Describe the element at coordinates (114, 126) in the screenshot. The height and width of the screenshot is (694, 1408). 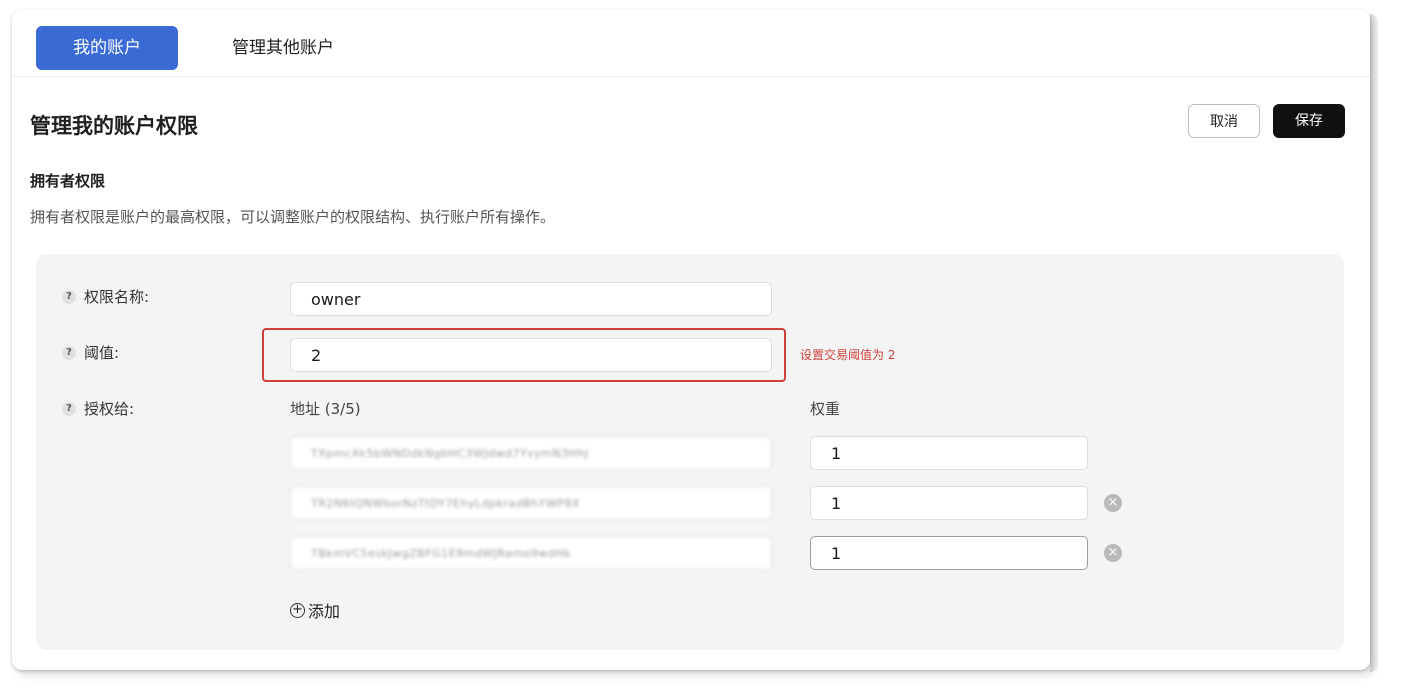
I see `page-title: 管理我的账户权限` at that location.